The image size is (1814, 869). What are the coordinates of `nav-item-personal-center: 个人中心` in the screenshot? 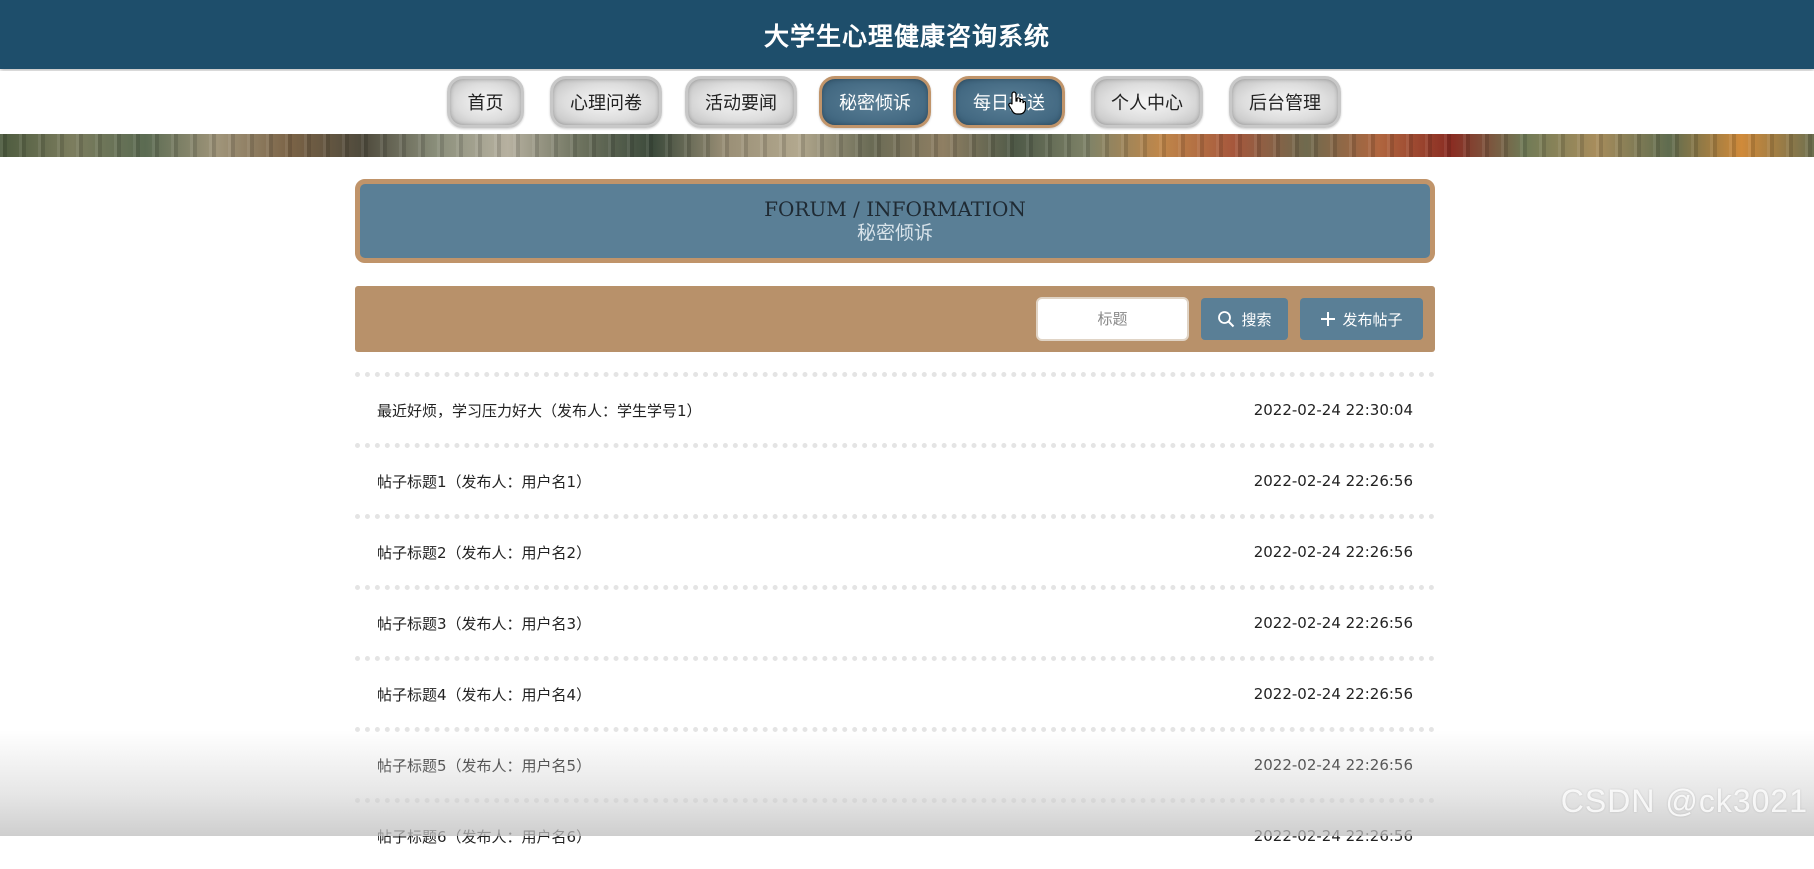 It's located at (1147, 102).